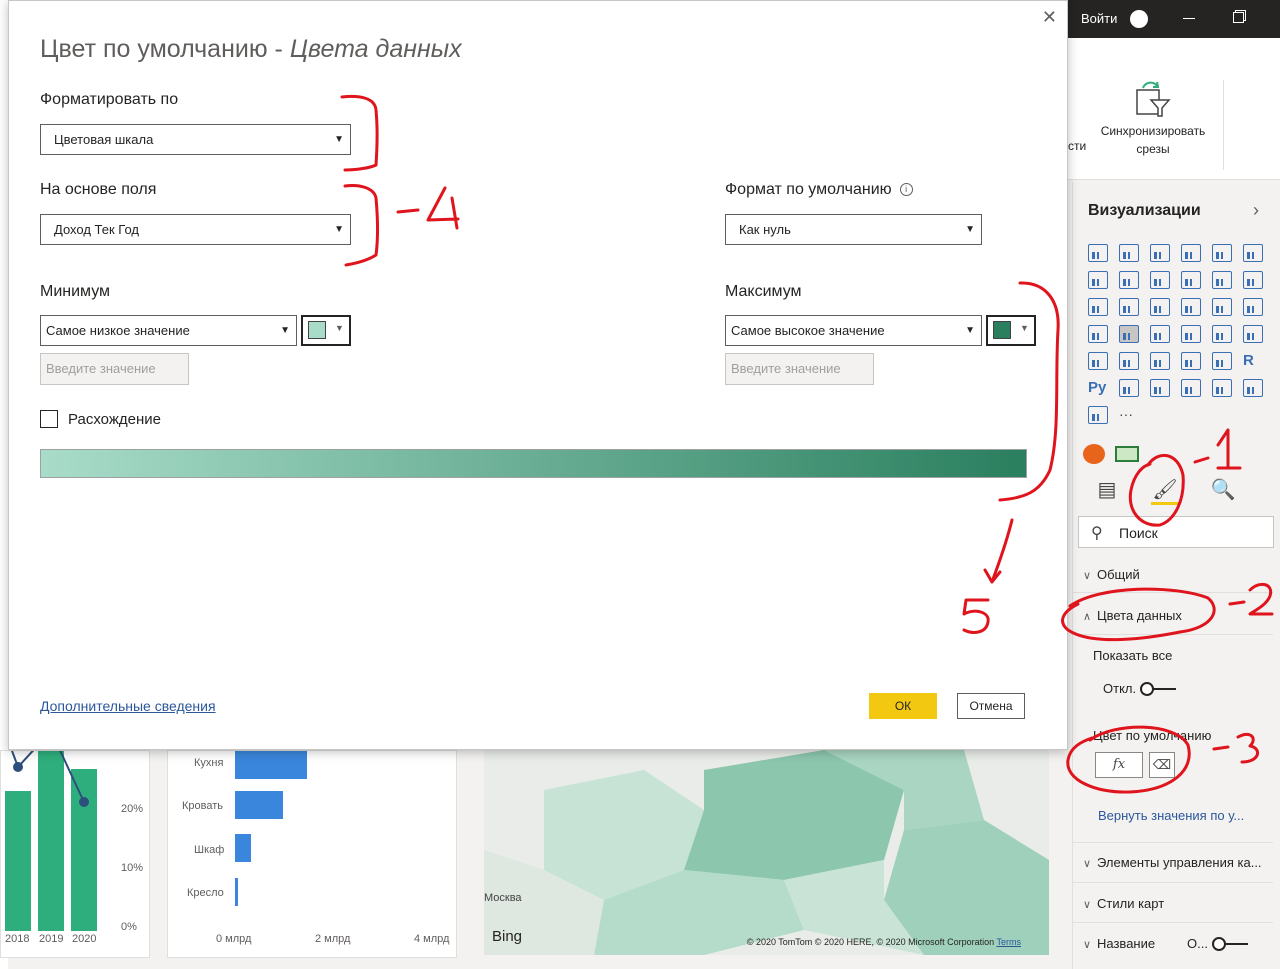  Describe the element at coordinates (1098, 334) in the screenshot. I see `map-icon` at that location.